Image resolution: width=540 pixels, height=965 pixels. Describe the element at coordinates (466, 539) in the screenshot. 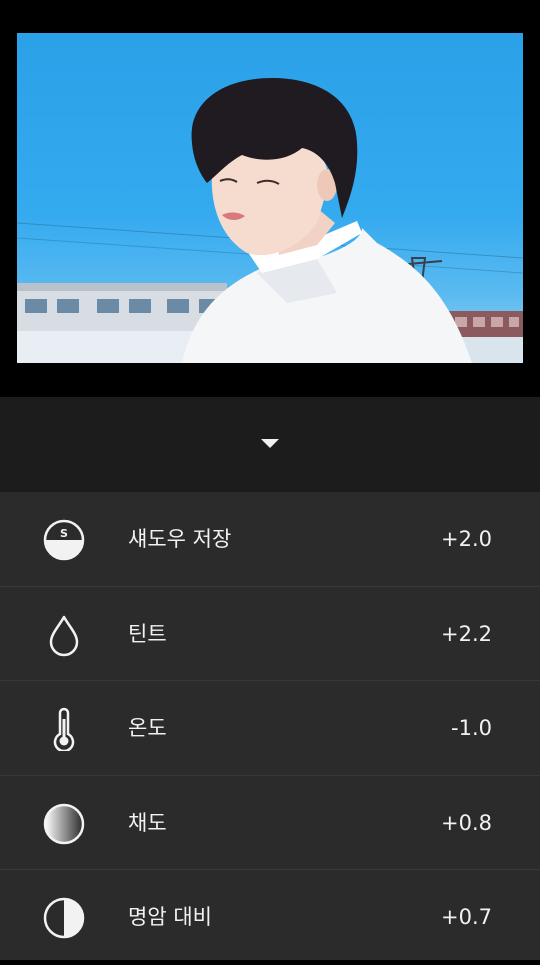

I see `adjustment-value: +2.0` at that location.